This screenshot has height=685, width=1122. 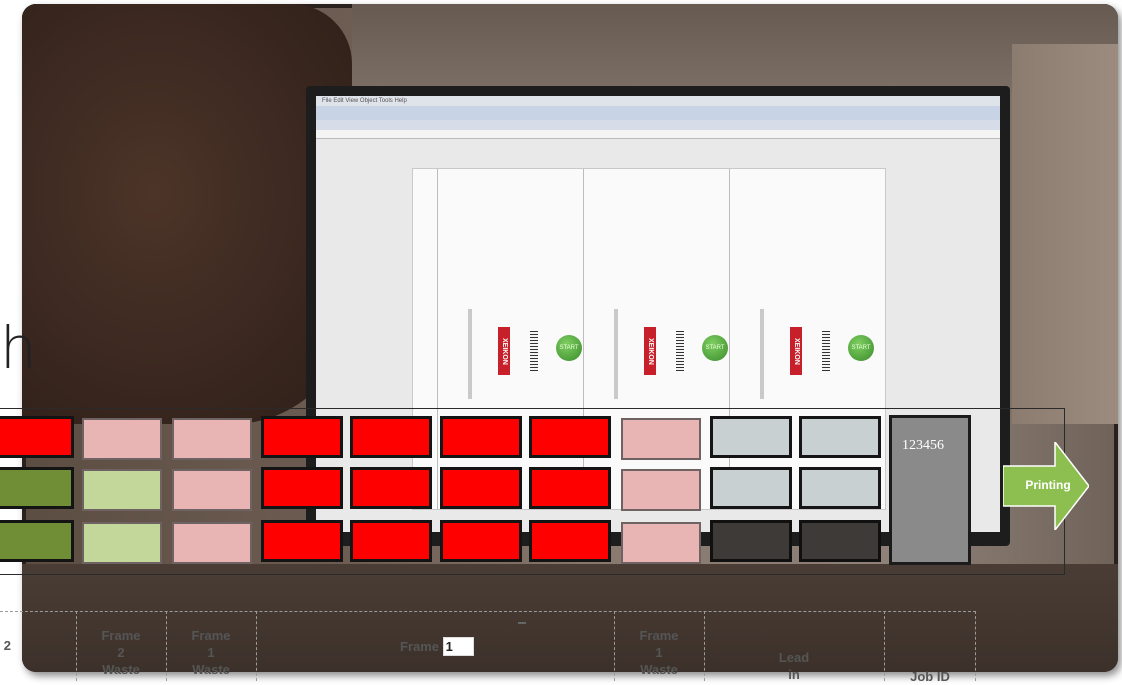 What do you see at coordinates (923, 445) in the screenshot?
I see `job-id-value: 123456` at bounding box center [923, 445].